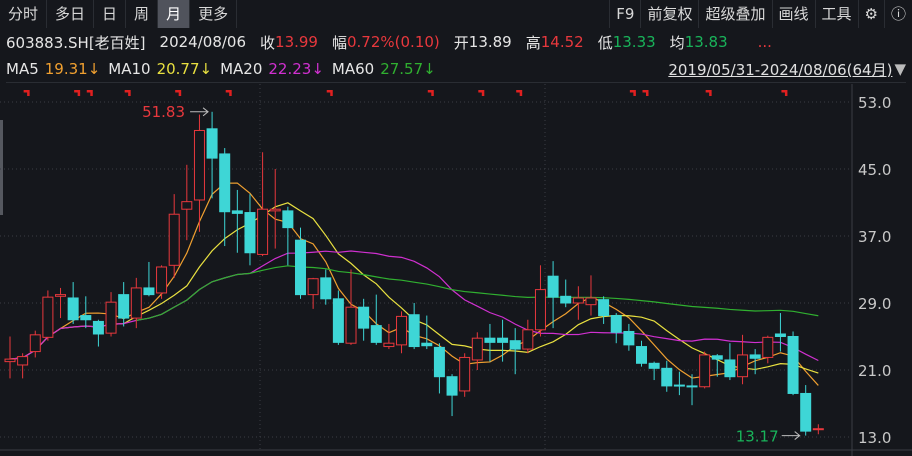  What do you see at coordinates (71, 14) in the screenshot?
I see `tab-1: 多日` at bounding box center [71, 14].